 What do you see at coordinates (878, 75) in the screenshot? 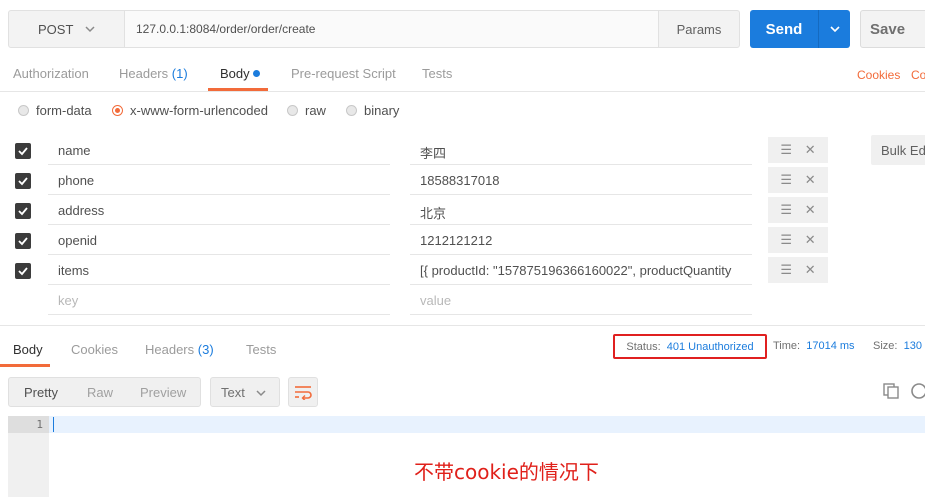
I see `cookies-link: Cookies` at bounding box center [878, 75].